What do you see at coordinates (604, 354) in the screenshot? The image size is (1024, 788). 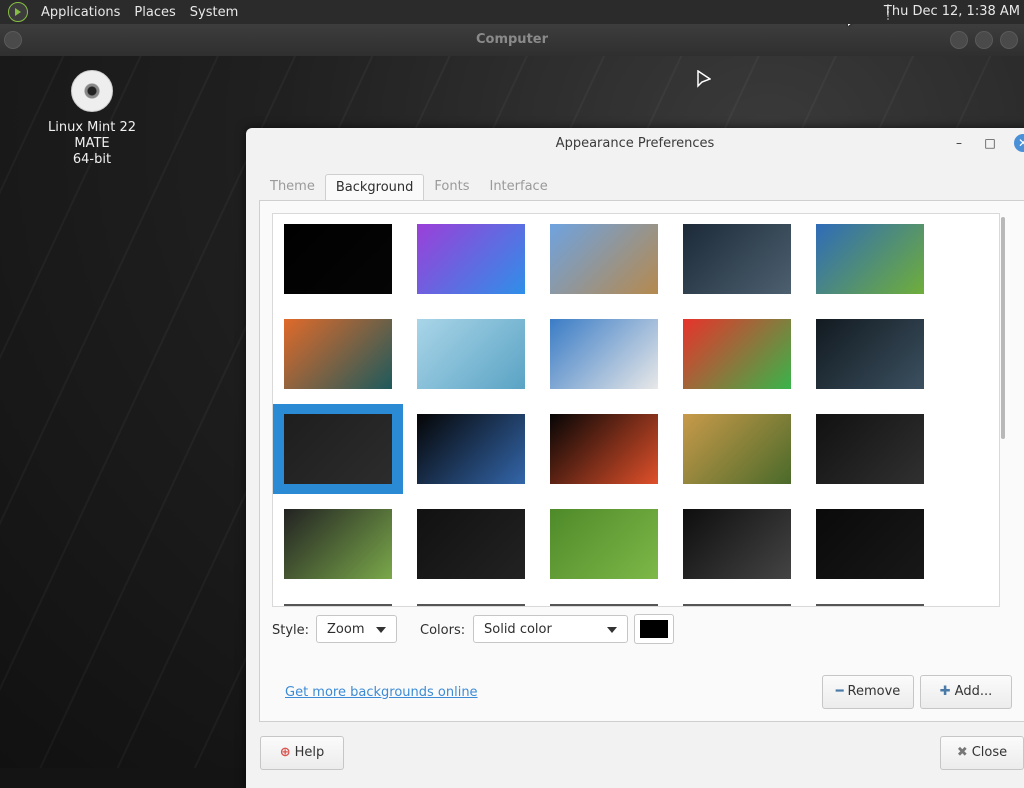 I see `wallpaper-thumbnail-snowy-valley` at bounding box center [604, 354].